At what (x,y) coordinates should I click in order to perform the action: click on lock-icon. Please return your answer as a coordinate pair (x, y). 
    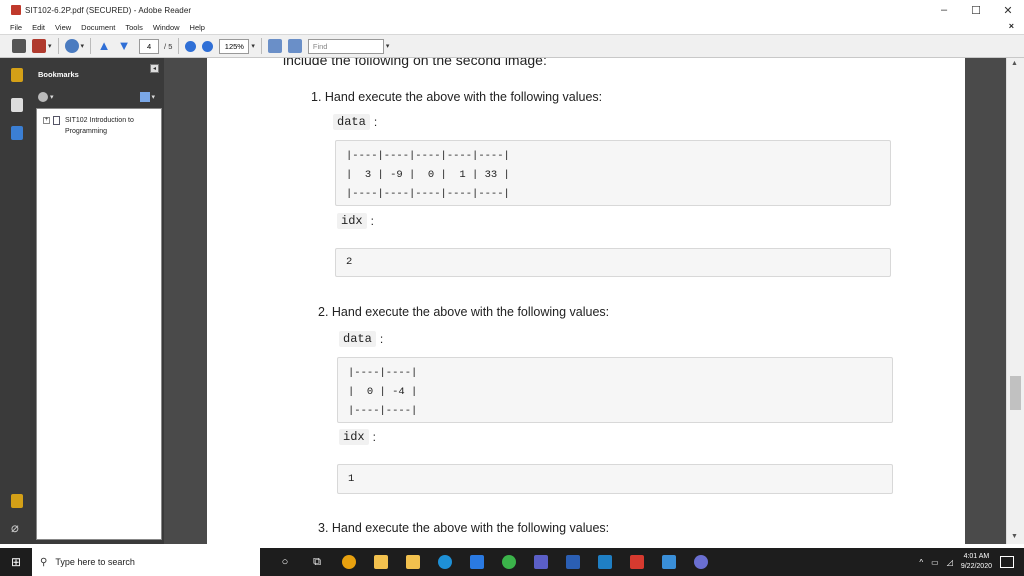
    Looking at the image, I should click on (17, 75).